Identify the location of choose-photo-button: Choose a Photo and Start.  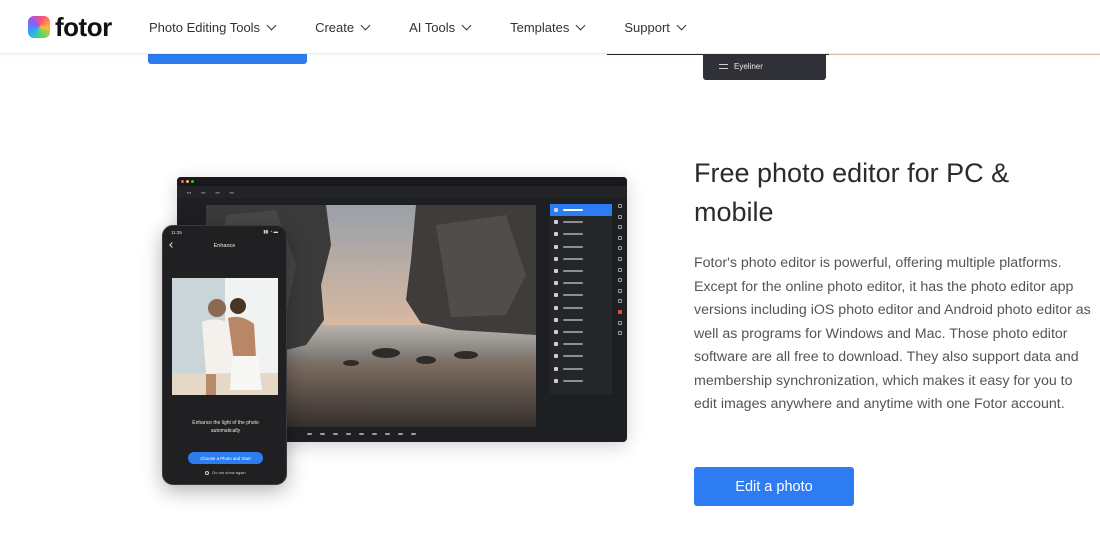
(225, 458).